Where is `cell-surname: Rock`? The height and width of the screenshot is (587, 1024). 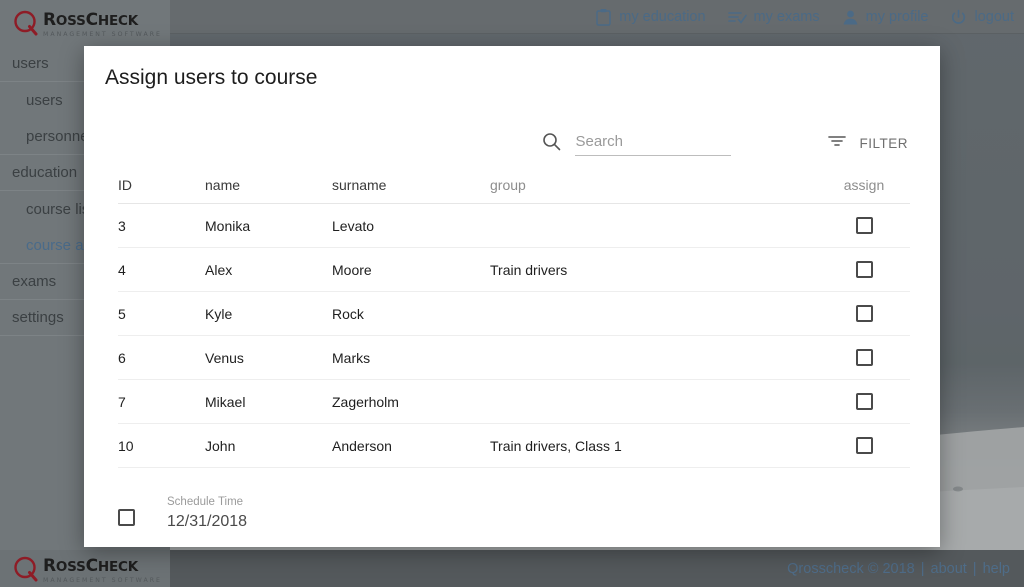 cell-surname: Rock is located at coordinates (348, 313).